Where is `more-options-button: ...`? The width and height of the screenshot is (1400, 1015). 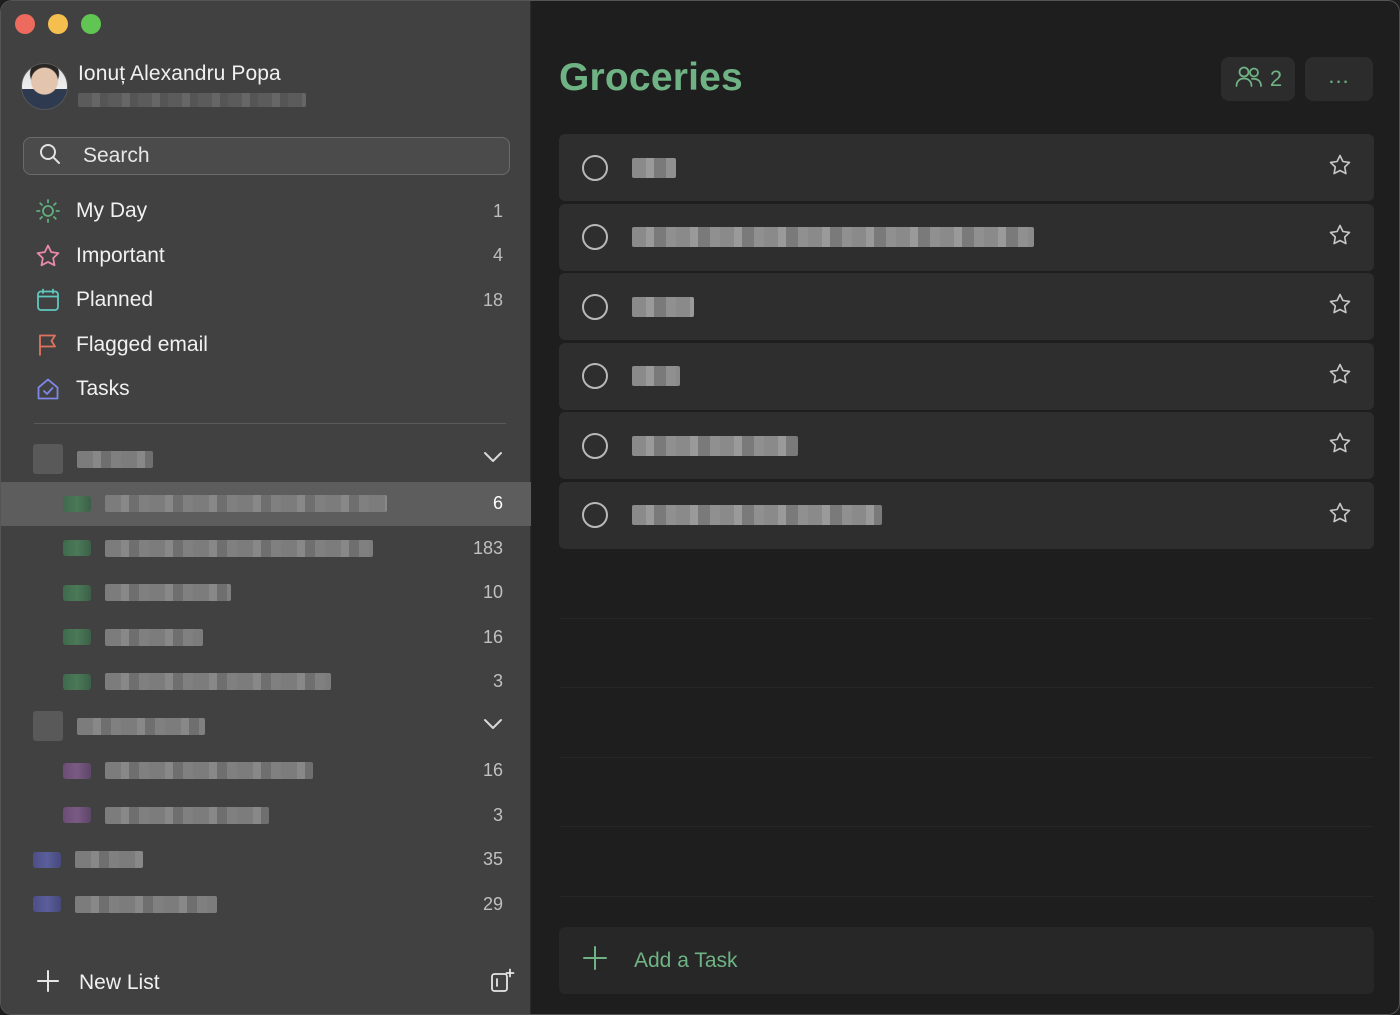
more-options-button: ... is located at coordinates (1339, 79).